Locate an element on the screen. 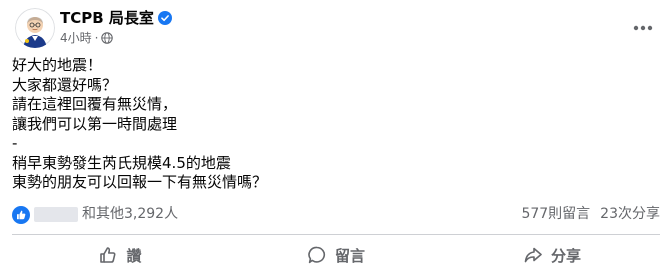 The width and height of the screenshot is (672, 275). post-meta: 4小時 · is located at coordinates (87, 38).